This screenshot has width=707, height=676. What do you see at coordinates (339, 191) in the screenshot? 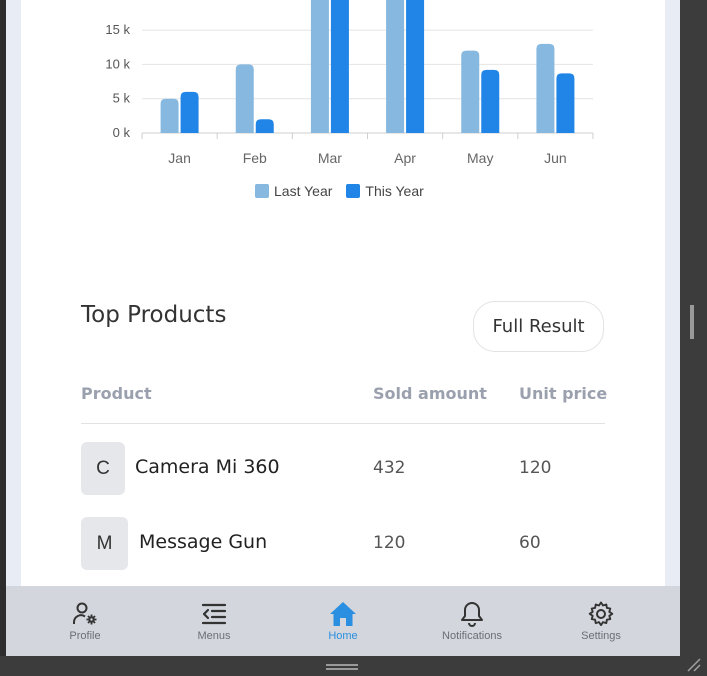
I see `chart-legend: Last Year This Year` at bounding box center [339, 191].